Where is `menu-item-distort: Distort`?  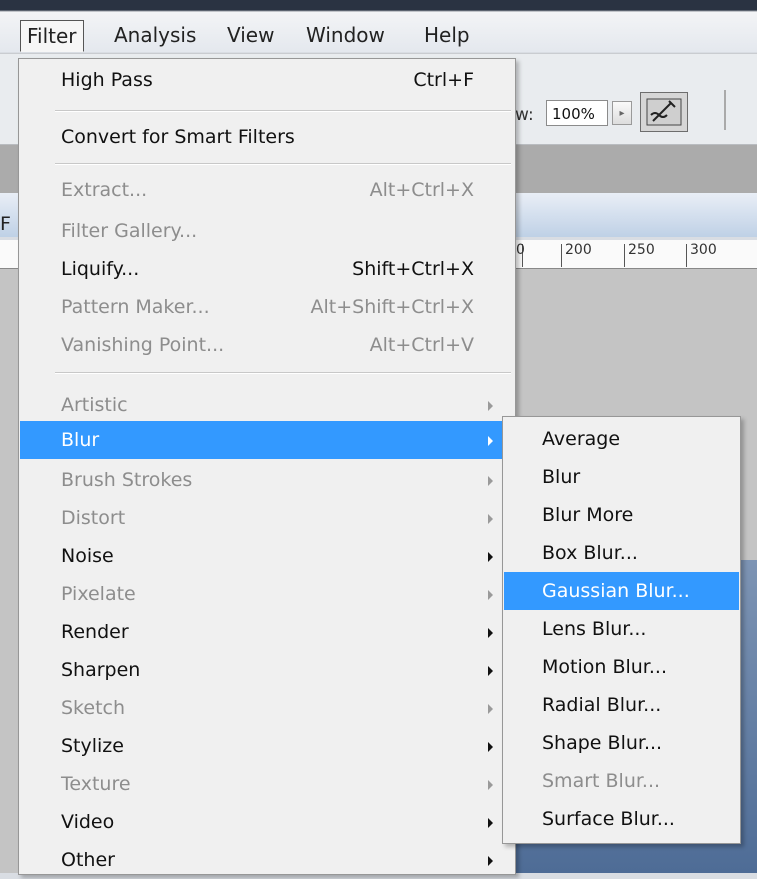 menu-item-distort: Distort is located at coordinates (267, 518).